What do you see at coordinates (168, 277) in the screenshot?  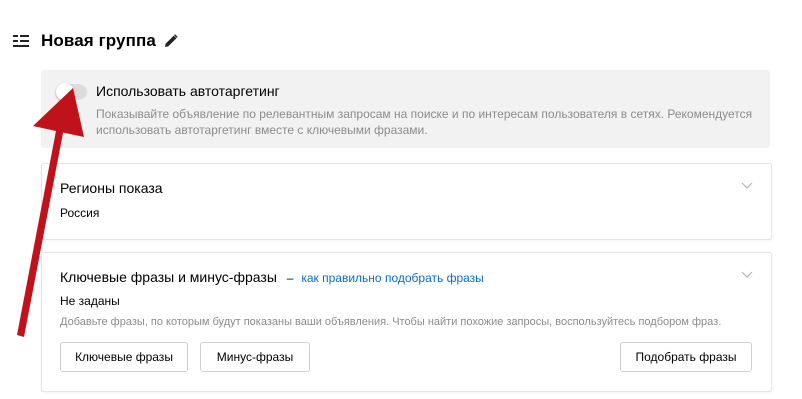 I see `phrases-title: Ключевые фразы и минус-фразы` at bounding box center [168, 277].